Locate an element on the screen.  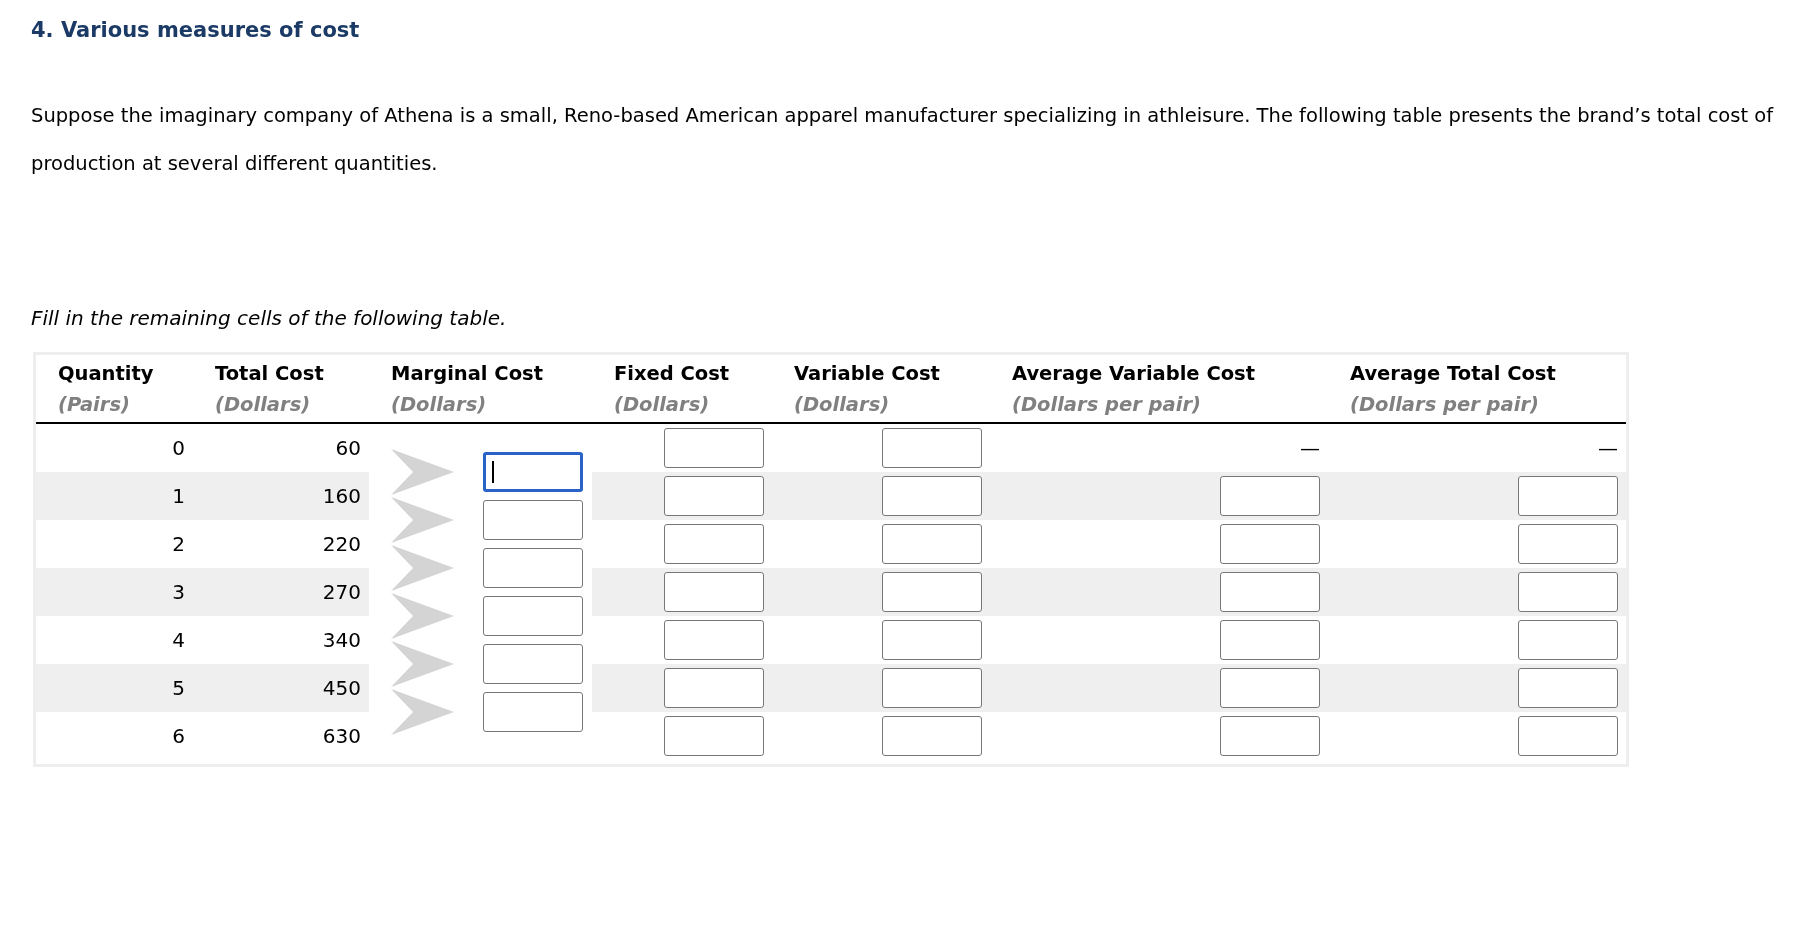
quantity-value: 2 is located at coordinates (178, 544).